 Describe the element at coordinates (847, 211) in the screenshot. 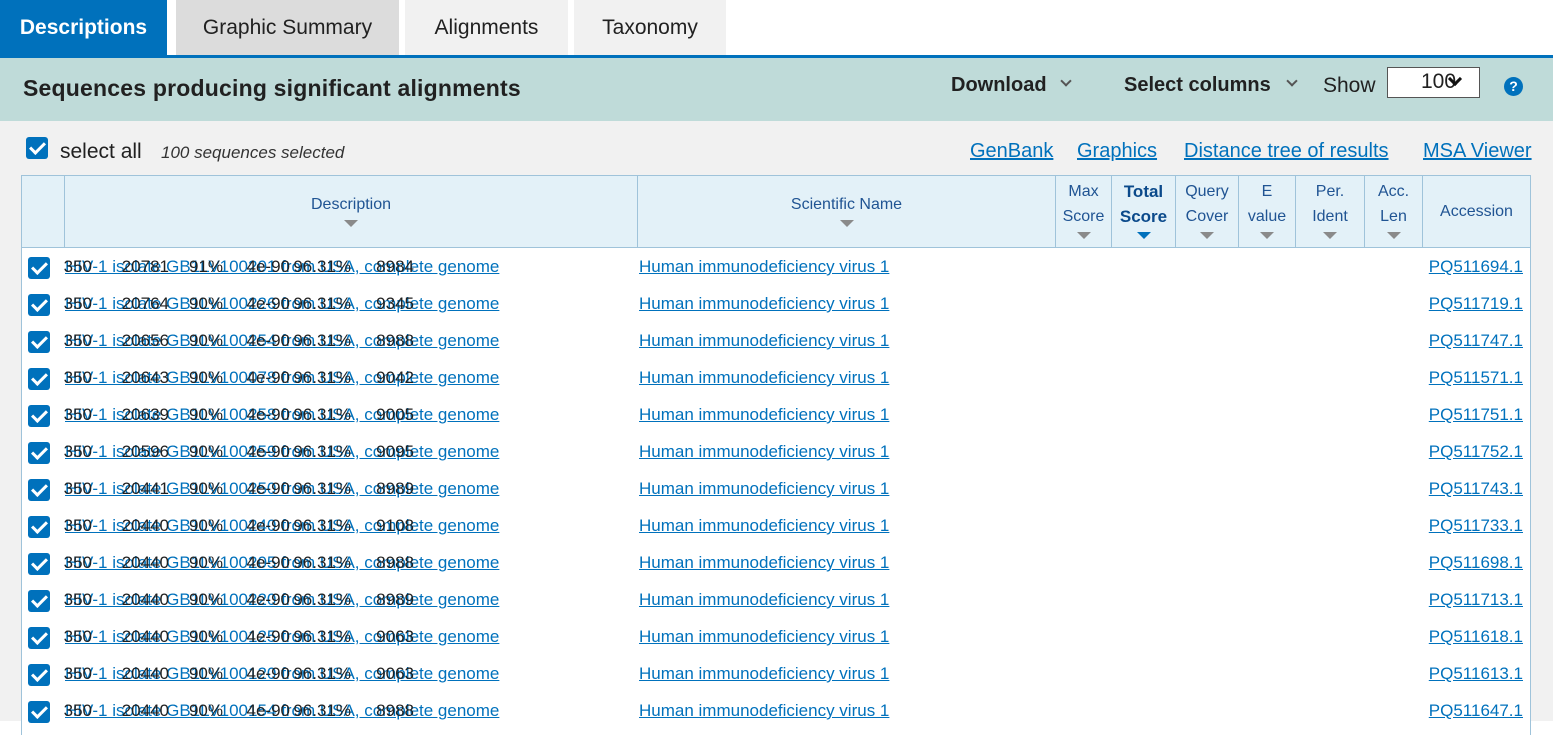

I see `column-header-scientific-name: Scientific Name` at that location.